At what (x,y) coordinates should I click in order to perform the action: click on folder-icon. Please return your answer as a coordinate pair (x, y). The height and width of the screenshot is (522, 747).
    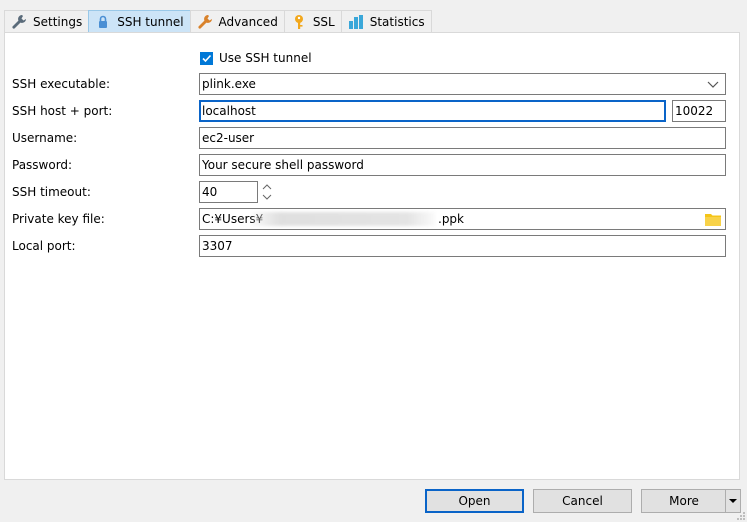
    Looking at the image, I should click on (713, 219).